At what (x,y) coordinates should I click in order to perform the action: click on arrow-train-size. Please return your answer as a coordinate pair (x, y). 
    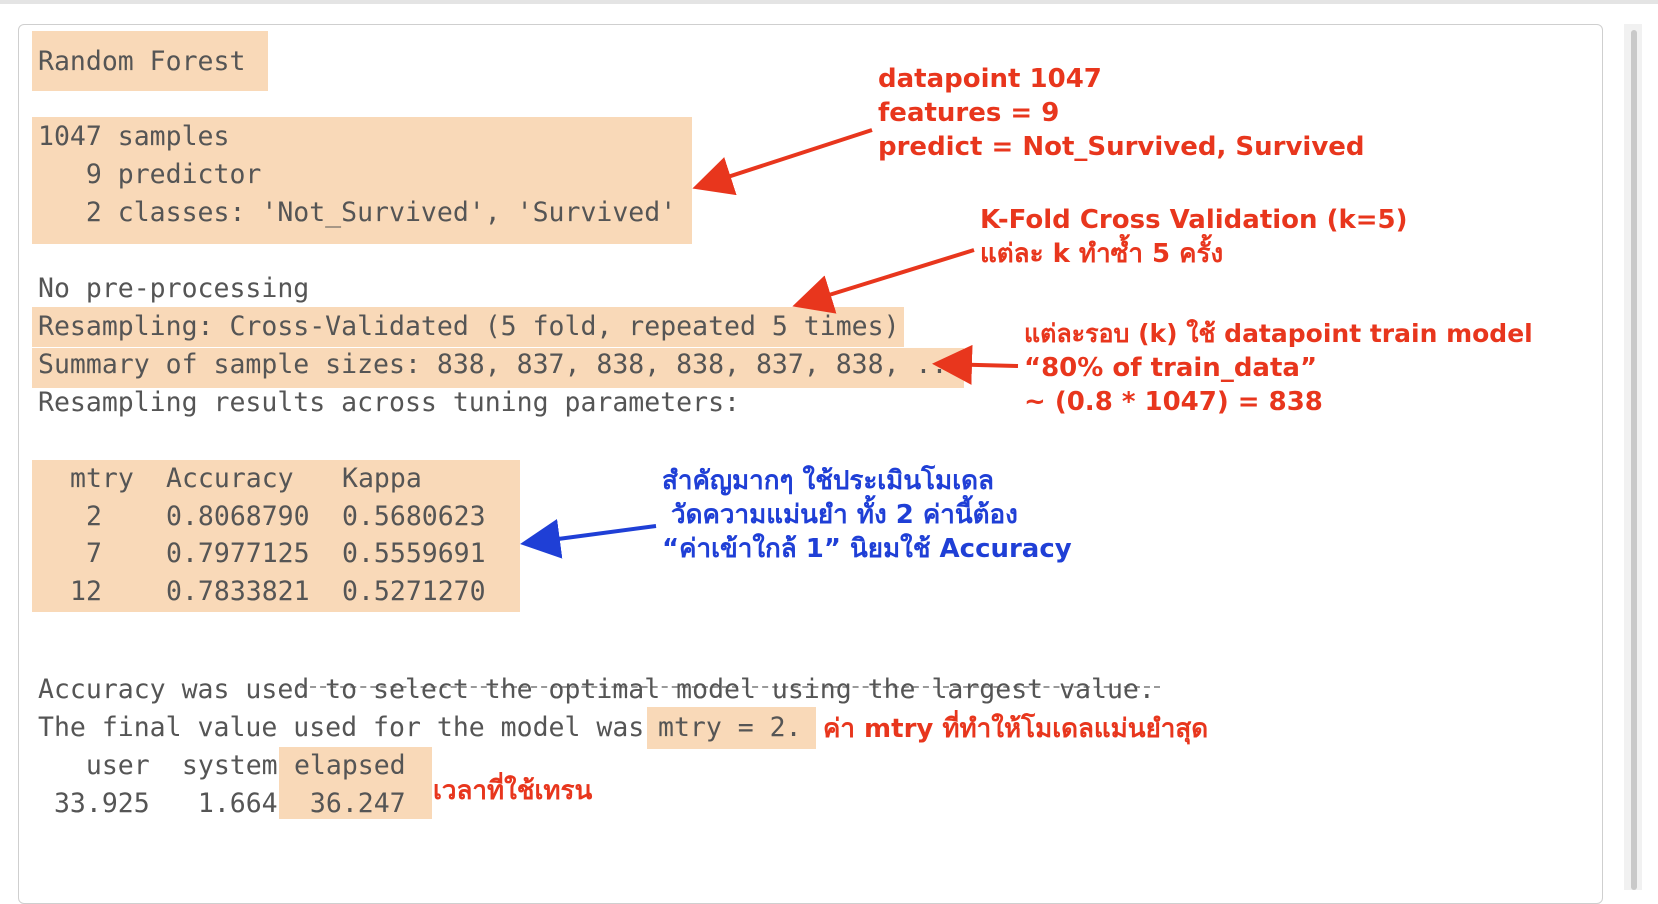
    Looking at the image, I should click on (975, 364).